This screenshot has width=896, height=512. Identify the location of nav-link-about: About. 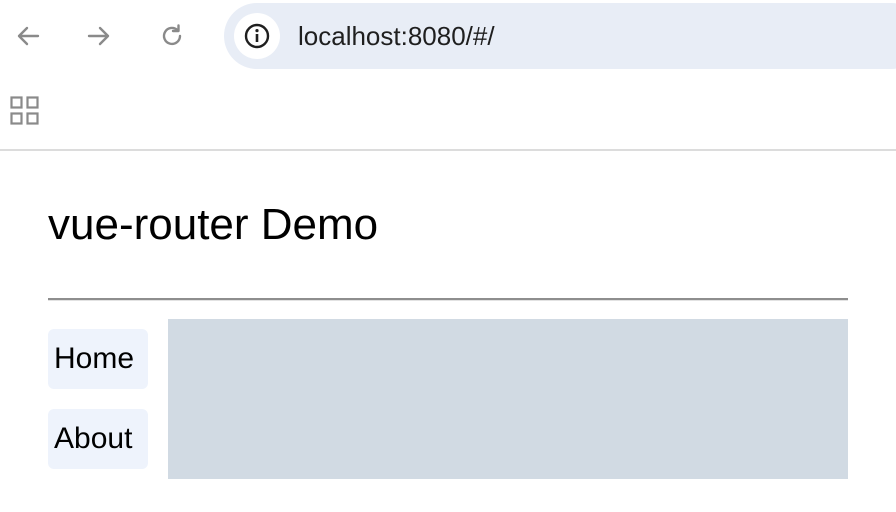
(98, 439).